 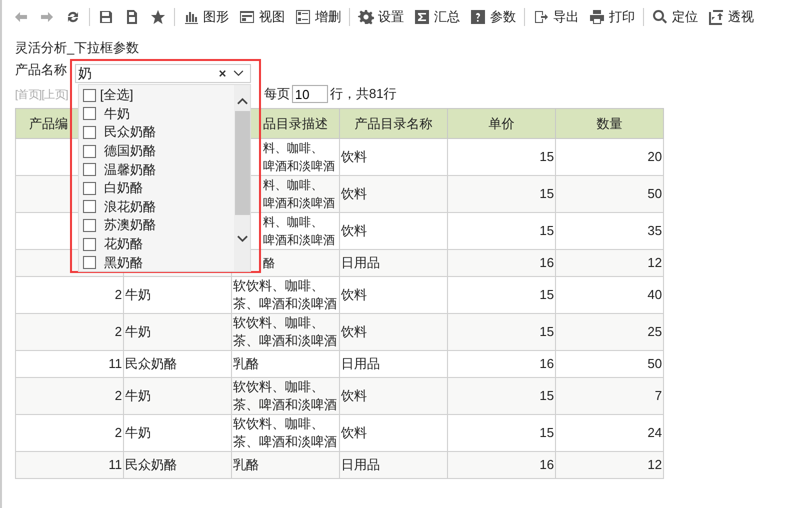 I want to click on toolbar-button: 参数, so click(x=493, y=17).